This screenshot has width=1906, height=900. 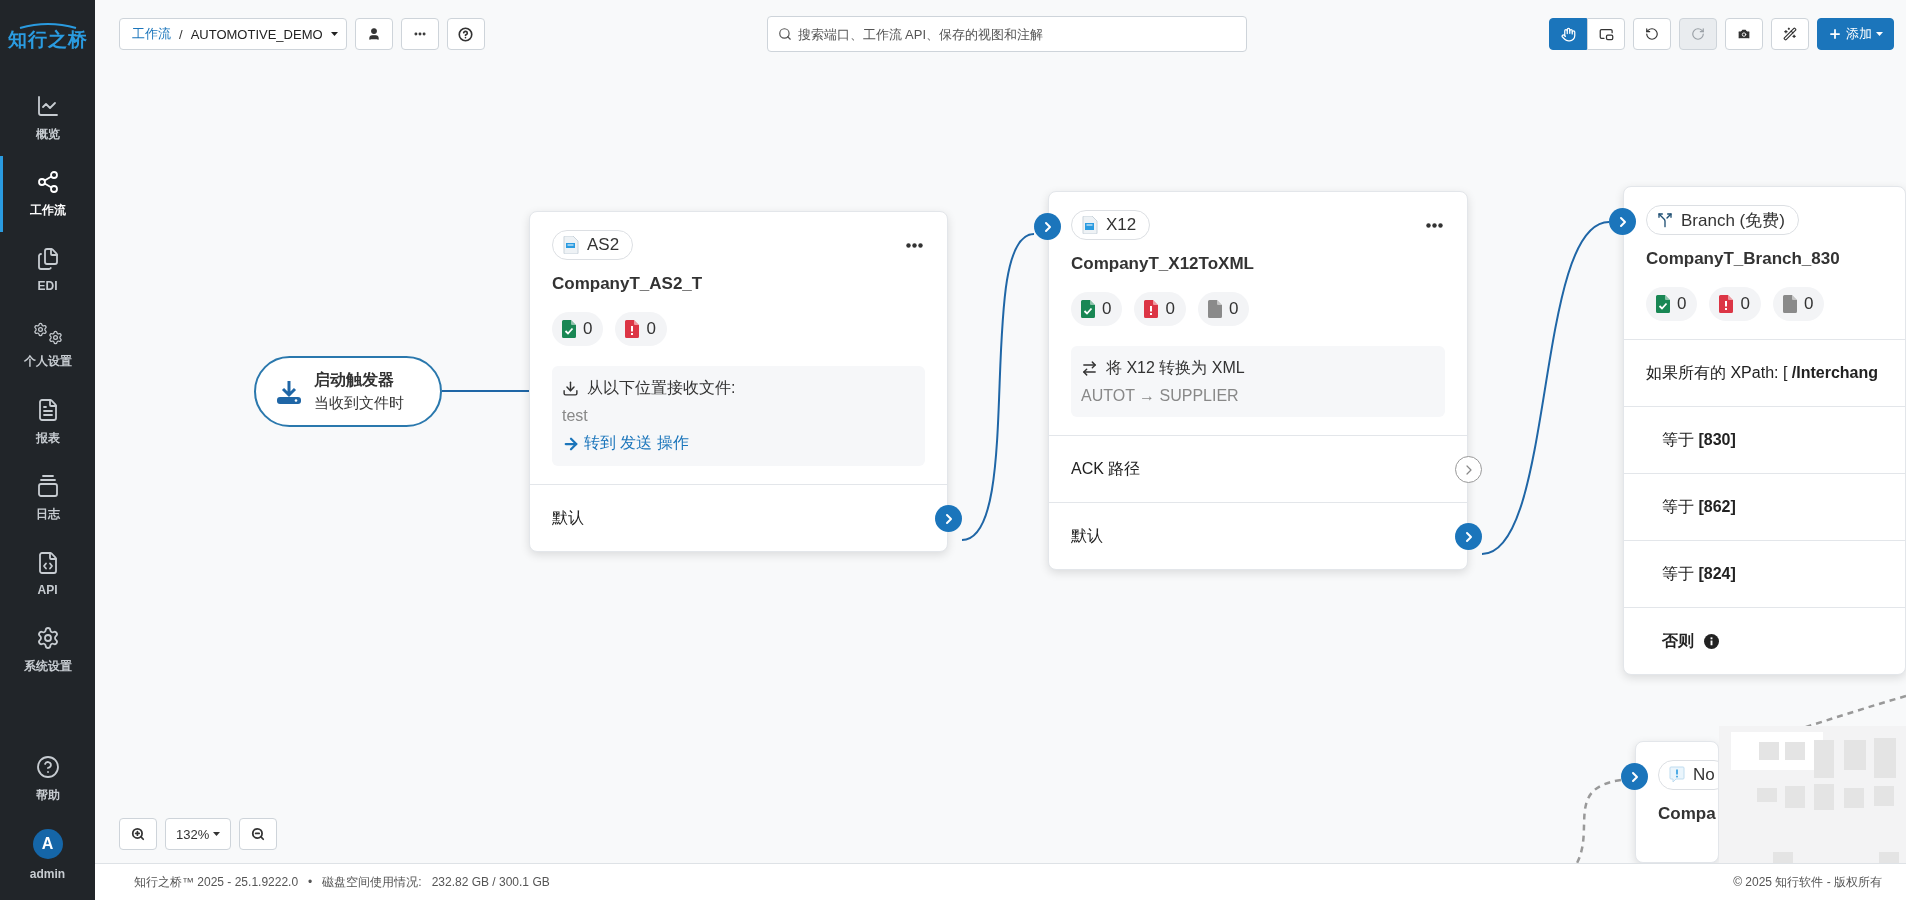 I want to click on camera-icon, so click(x=1744, y=34).